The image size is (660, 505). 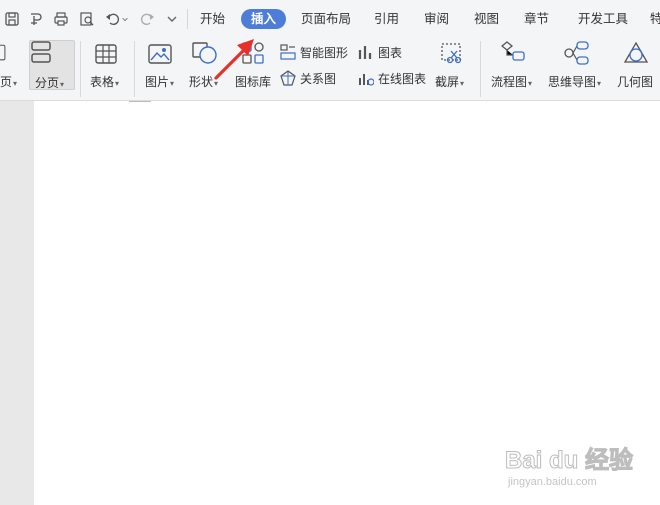 I want to click on tab-view: 视图, so click(x=486, y=19).